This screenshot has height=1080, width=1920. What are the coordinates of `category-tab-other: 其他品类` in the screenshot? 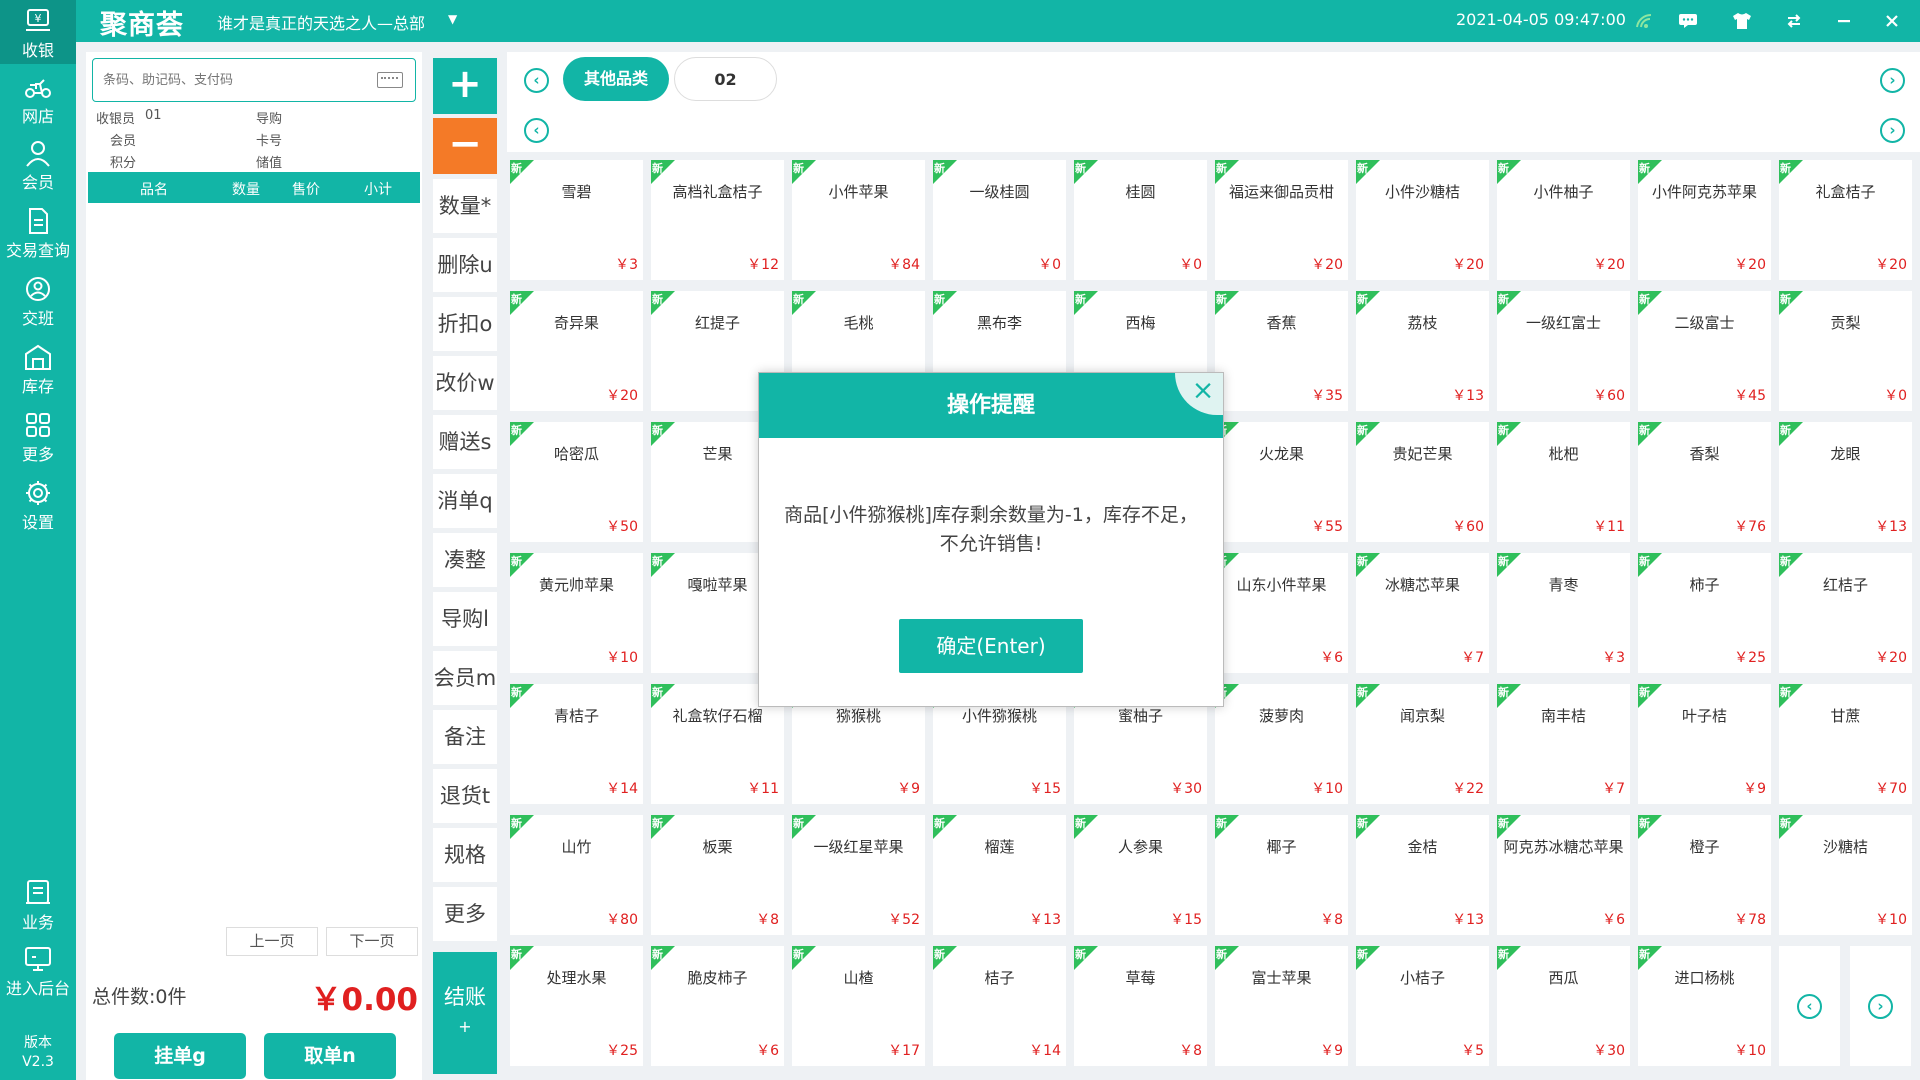 It's located at (616, 79).